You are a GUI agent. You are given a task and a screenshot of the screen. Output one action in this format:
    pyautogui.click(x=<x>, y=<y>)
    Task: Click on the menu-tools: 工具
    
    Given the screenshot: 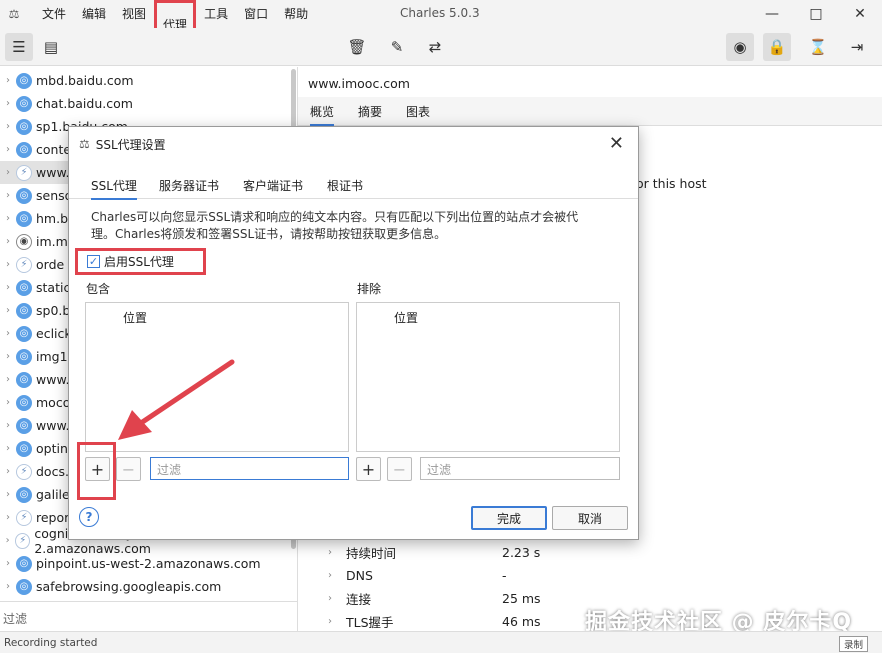 What is the action you would take?
    pyautogui.click(x=216, y=14)
    